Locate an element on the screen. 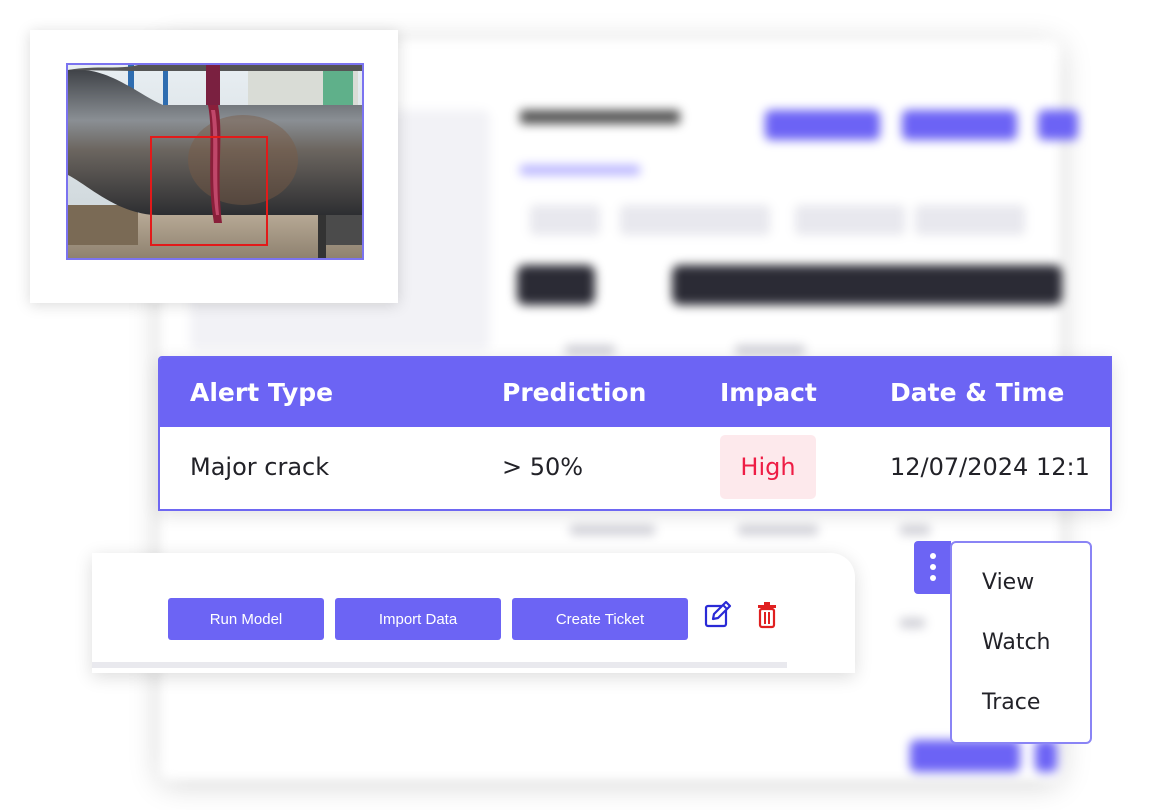  background-title is located at coordinates (600, 117).